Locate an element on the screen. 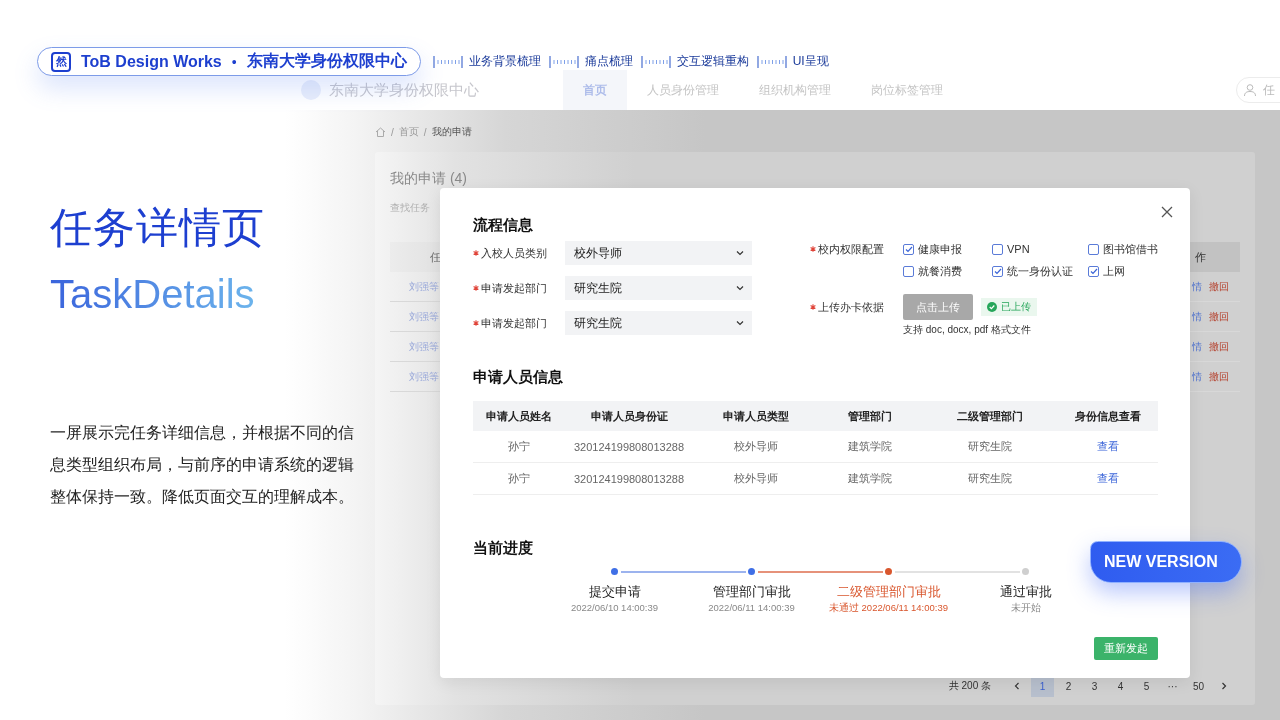 This screenshot has width=1280, height=720. user-icon is located at coordinates (1250, 90).